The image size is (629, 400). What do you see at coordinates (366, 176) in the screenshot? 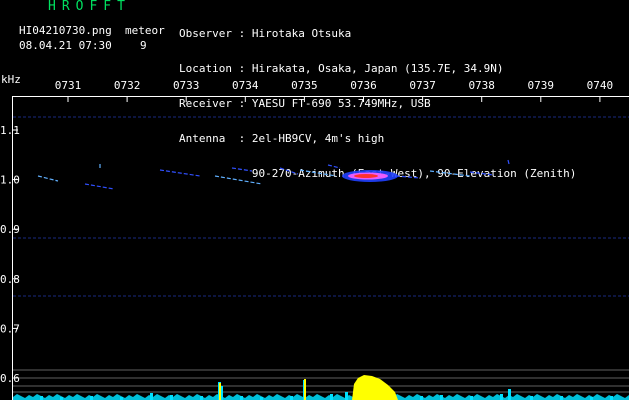
I see `strong-echo-core` at bounding box center [366, 176].